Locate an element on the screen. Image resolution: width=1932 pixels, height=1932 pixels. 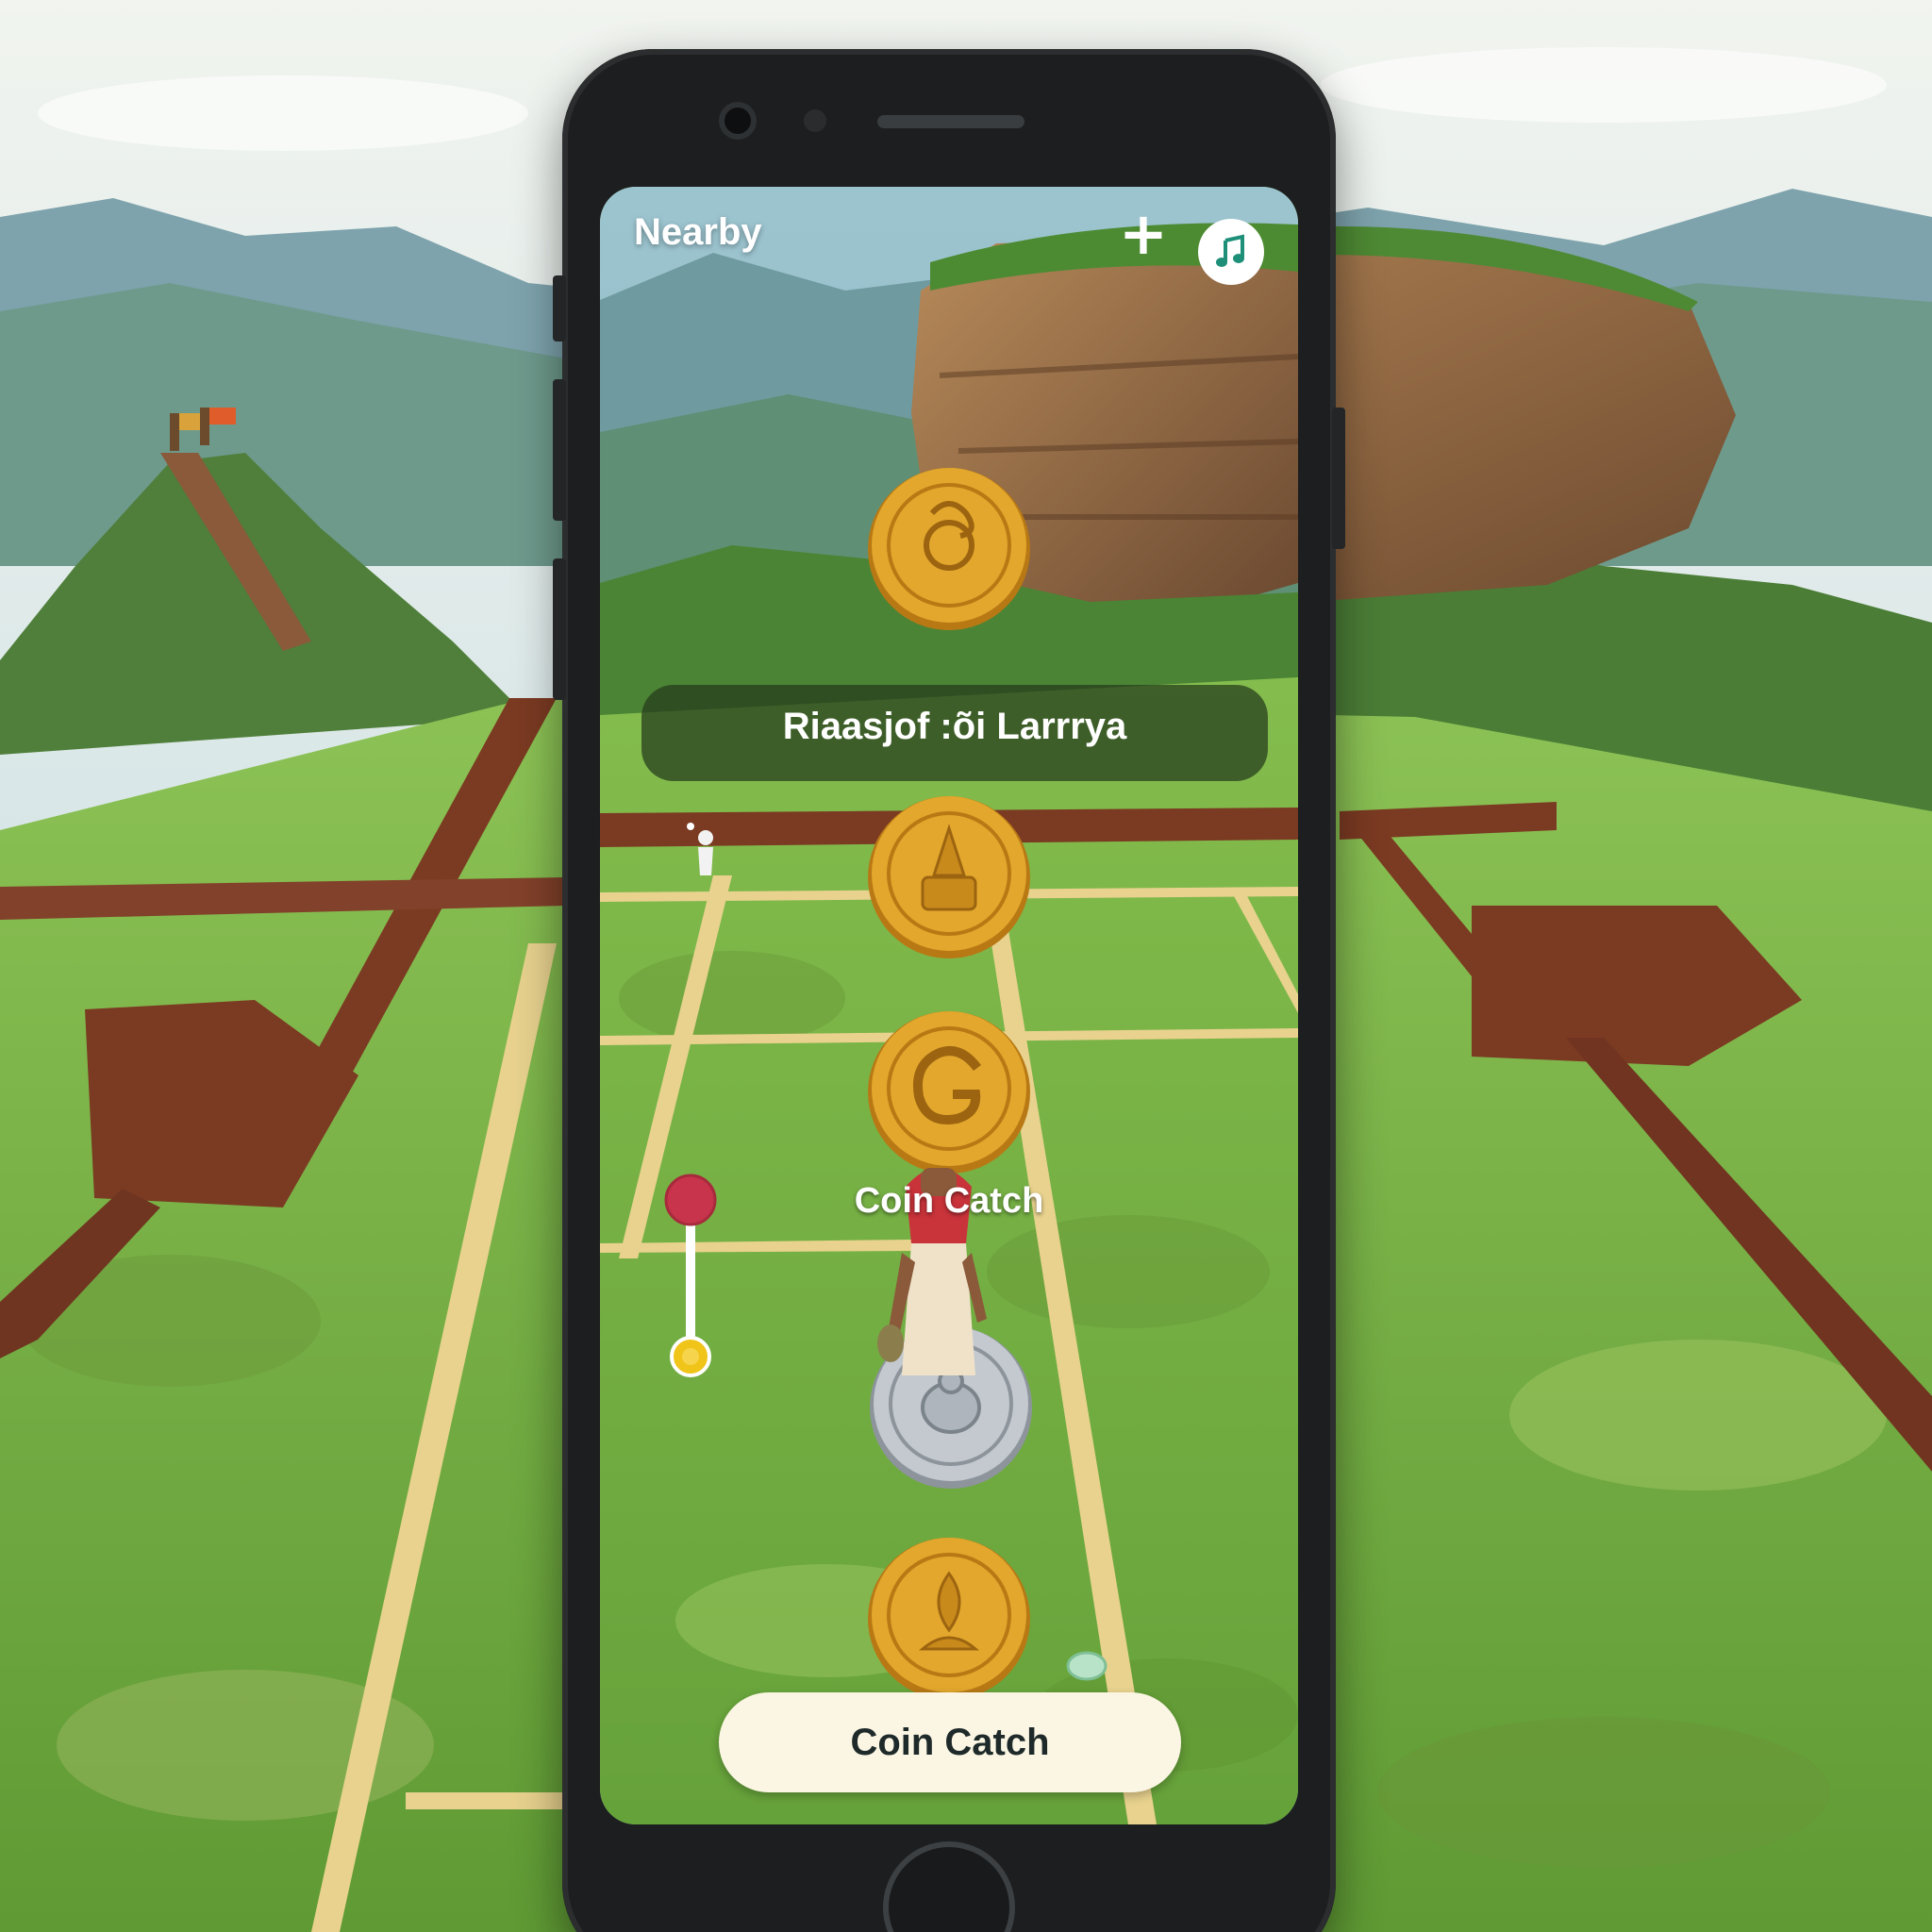
header-title: Nearby is located at coordinates (698, 232).